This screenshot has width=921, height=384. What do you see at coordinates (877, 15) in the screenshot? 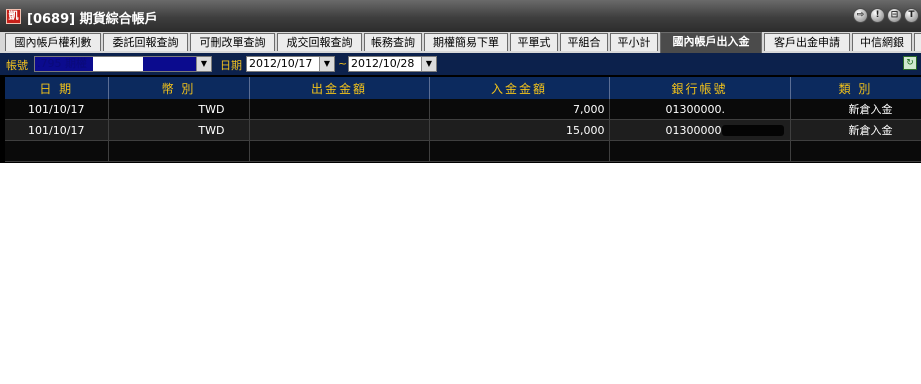
I see `info-button: !` at bounding box center [877, 15].